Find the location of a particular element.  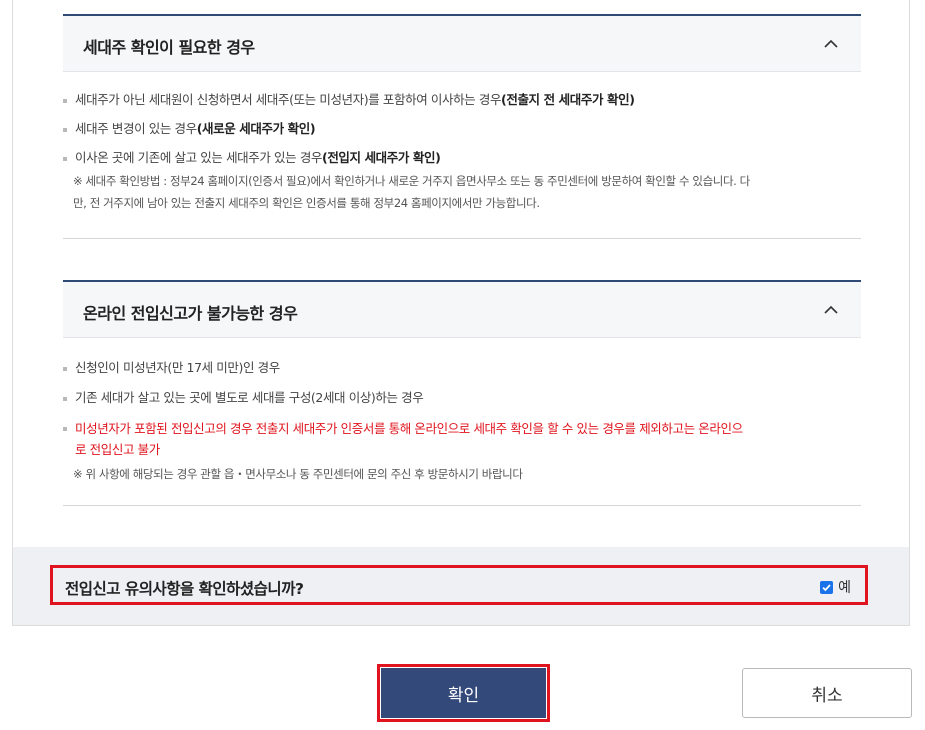

agree-checkbox-label: 예 is located at coordinates (844, 587).